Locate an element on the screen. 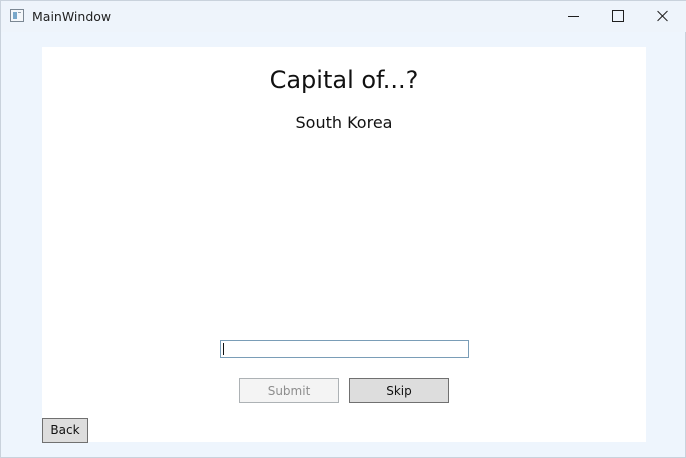  minimize-button is located at coordinates (573, 16).